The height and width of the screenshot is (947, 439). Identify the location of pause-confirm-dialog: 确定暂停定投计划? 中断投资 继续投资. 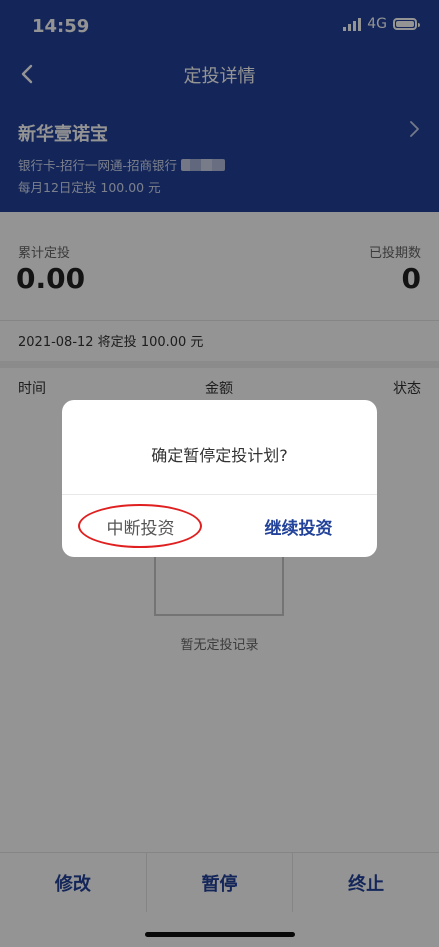
(219, 478).